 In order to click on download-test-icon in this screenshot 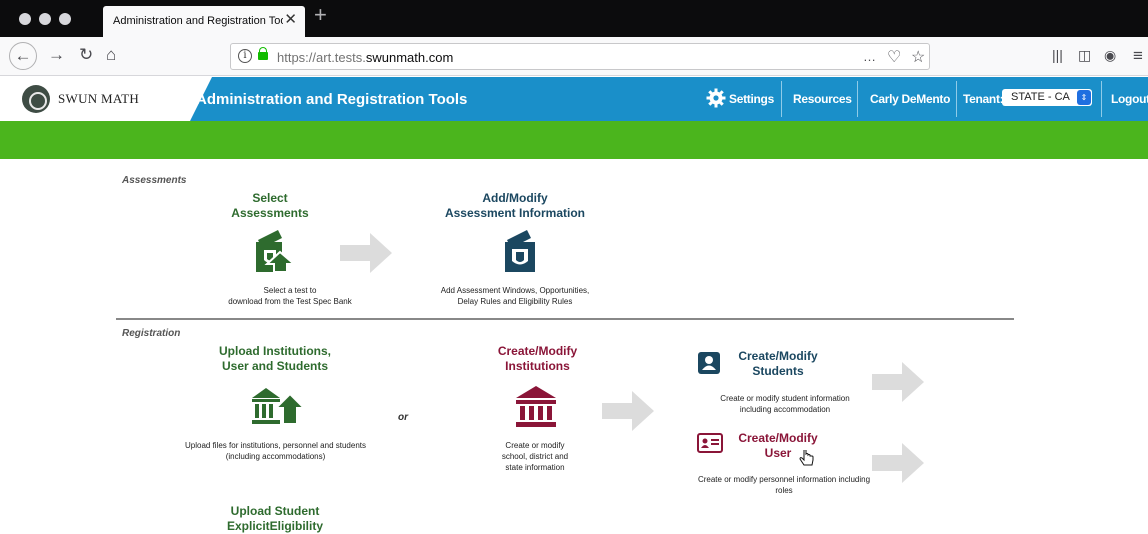, I will do `click(274, 251)`.